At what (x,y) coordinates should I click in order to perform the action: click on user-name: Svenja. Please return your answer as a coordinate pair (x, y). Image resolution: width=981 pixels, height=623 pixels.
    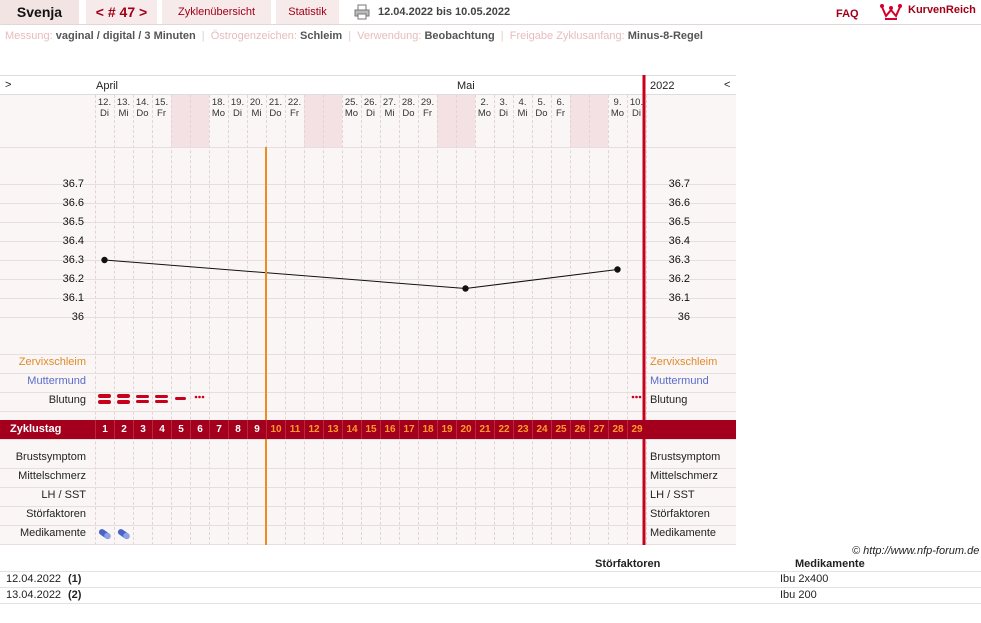
    Looking at the image, I should click on (40, 12).